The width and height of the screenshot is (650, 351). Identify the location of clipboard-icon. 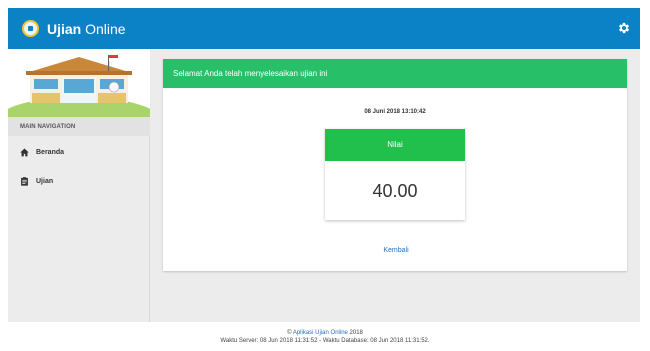
(24, 181).